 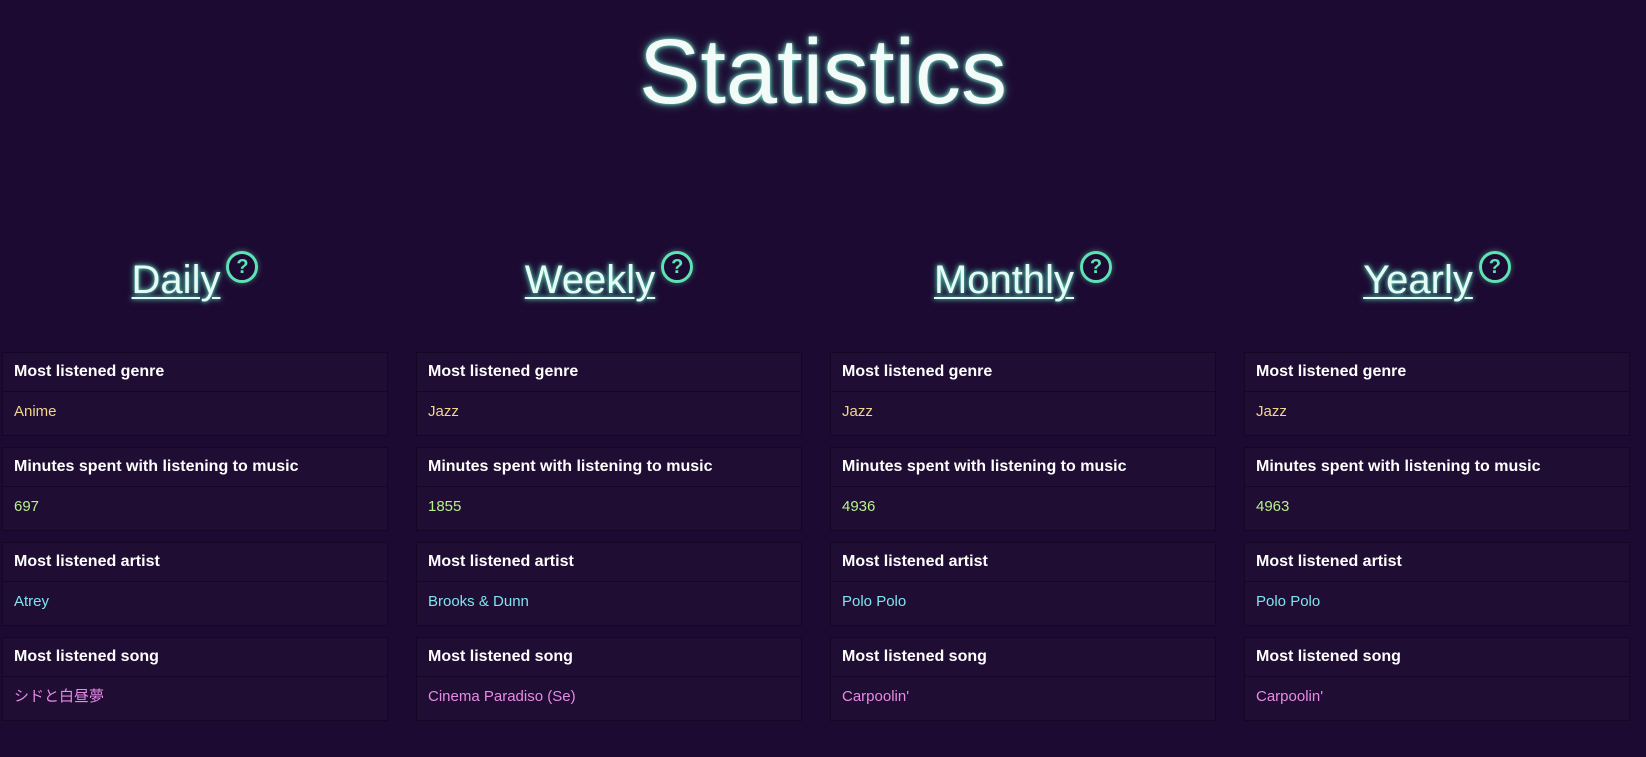 What do you see at coordinates (859, 506) in the screenshot?
I see `stat-value-minutes: 4936` at bounding box center [859, 506].